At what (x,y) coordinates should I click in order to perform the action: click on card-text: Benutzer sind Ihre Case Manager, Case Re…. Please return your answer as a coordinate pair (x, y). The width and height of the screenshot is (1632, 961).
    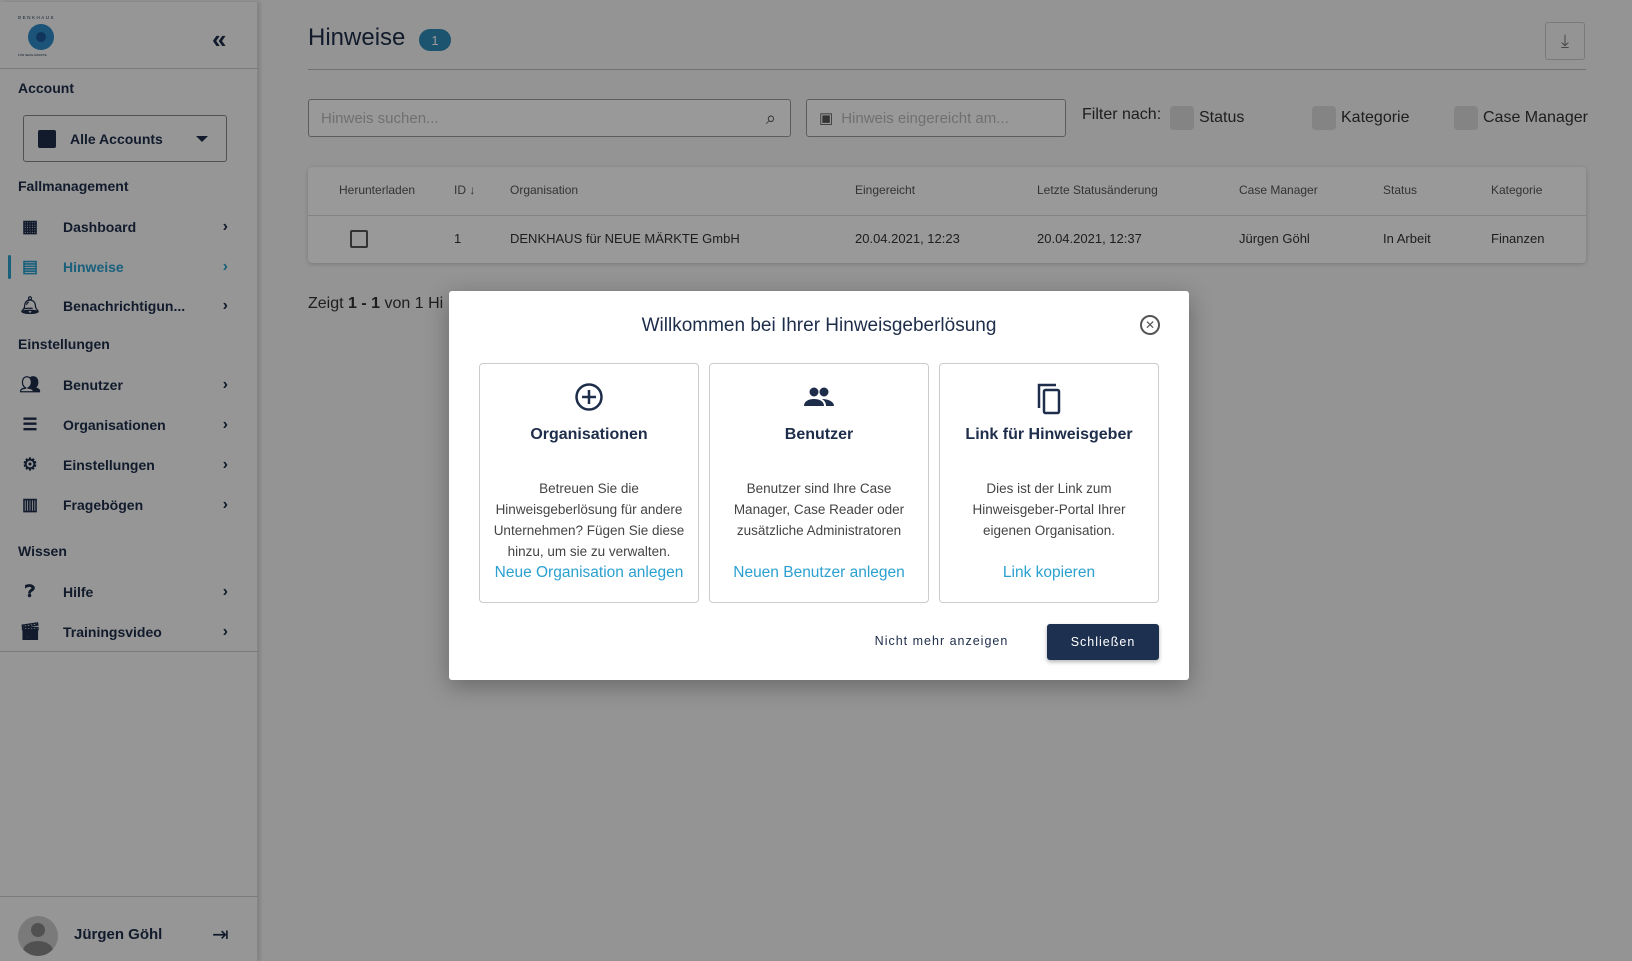
    Looking at the image, I should click on (819, 509).